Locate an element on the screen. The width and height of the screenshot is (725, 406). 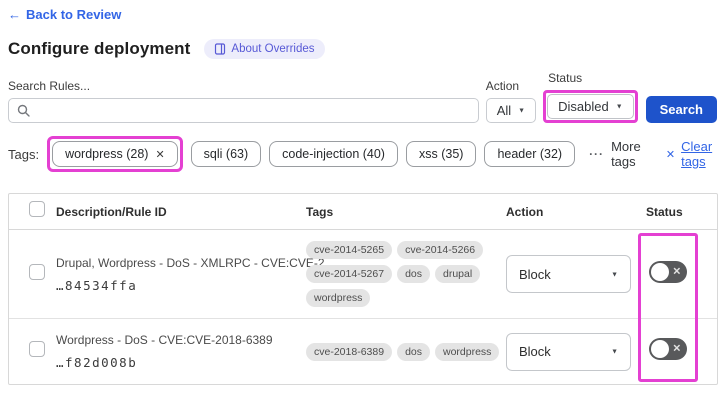
status-label: Status is located at coordinates (565, 78).